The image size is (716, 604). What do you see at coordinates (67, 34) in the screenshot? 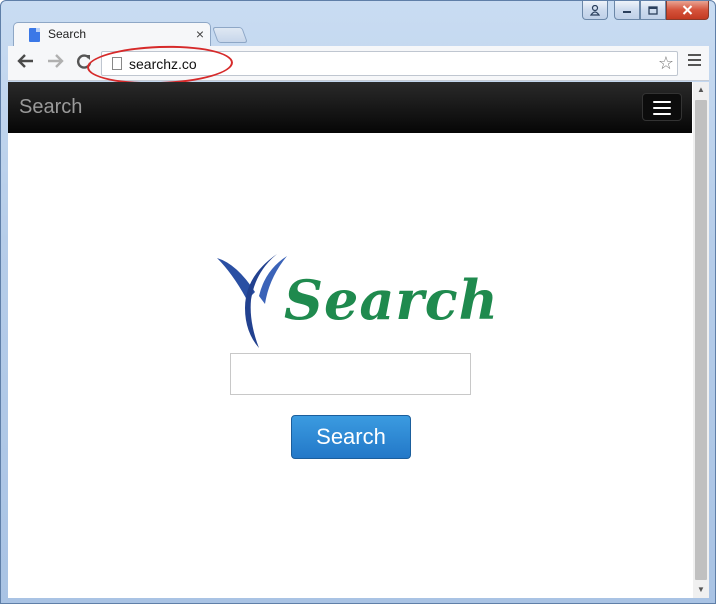
I see `tab-title: Search` at bounding box center [67, 34].